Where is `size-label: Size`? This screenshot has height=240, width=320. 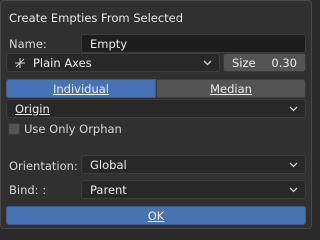
size-label: Size is located at coordinates (244, 62).